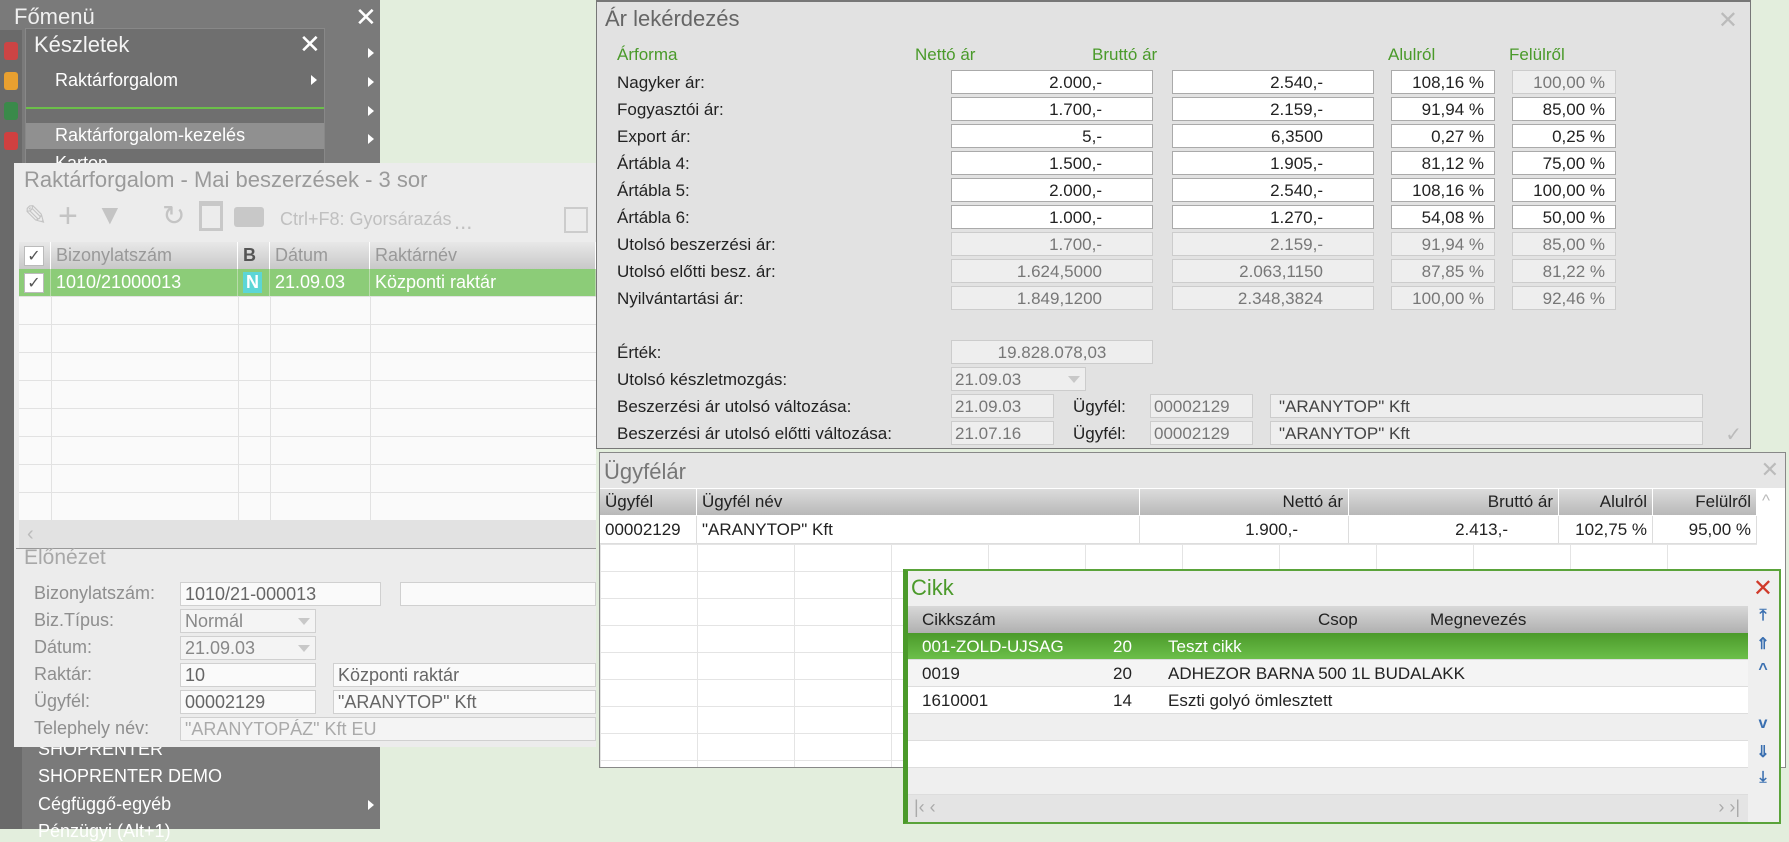  What do you see at coordinates (1328, 646) in the screenshot?
I see `table-row: 001-ZOLD-UJSAG 20 Teszt cikk` at bounding box center [1328, 646].